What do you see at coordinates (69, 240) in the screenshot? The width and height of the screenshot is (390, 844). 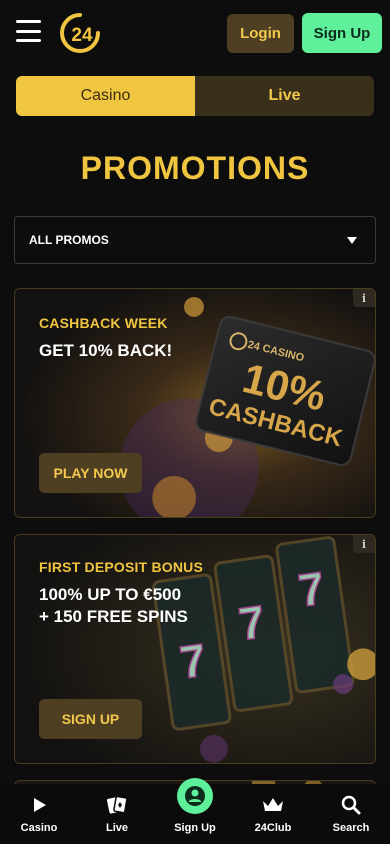 I see `promo-filter-value: ALL PROMOS` at bounding box center [69, 240].